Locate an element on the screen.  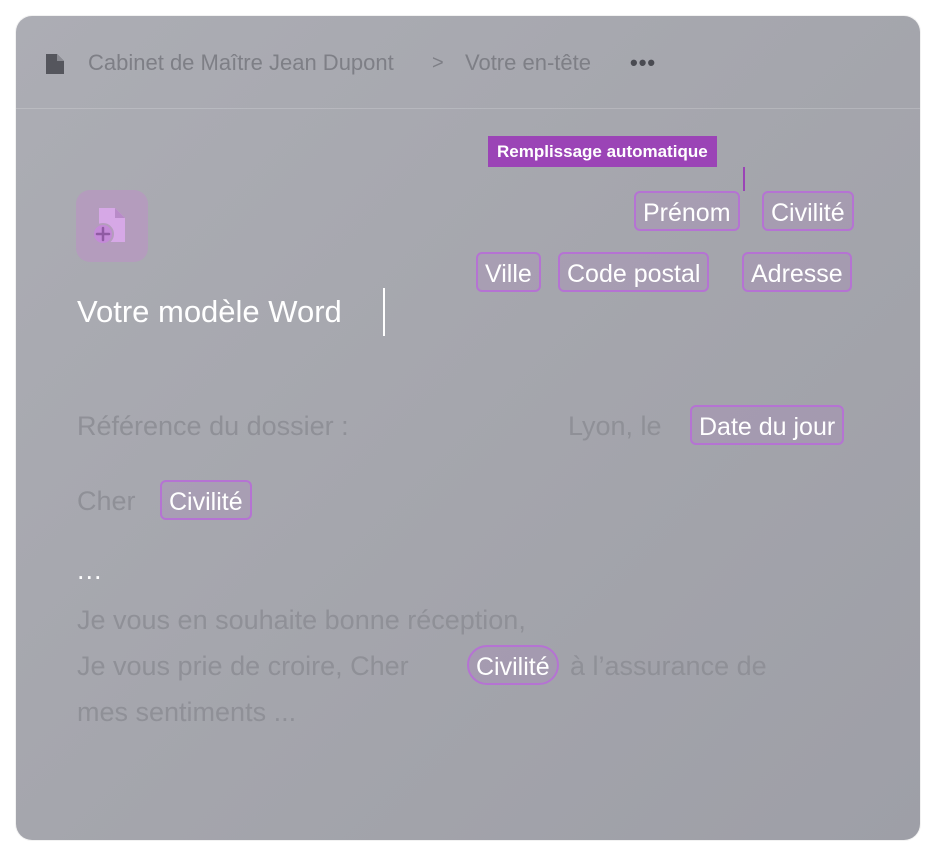
tag-ville: Ville is located at coordinates (508, 272).